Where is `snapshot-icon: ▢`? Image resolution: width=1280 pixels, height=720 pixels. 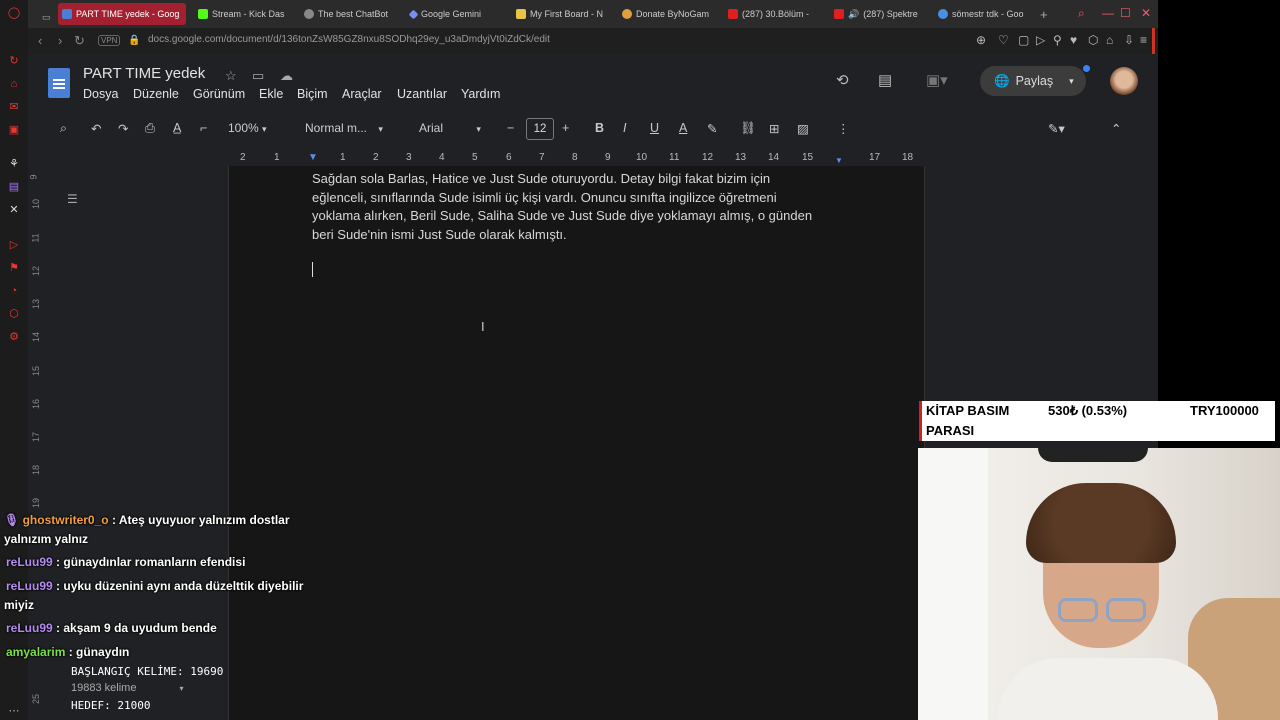 snapshot-icon: ▢ is located at coordinates (1023, 40).